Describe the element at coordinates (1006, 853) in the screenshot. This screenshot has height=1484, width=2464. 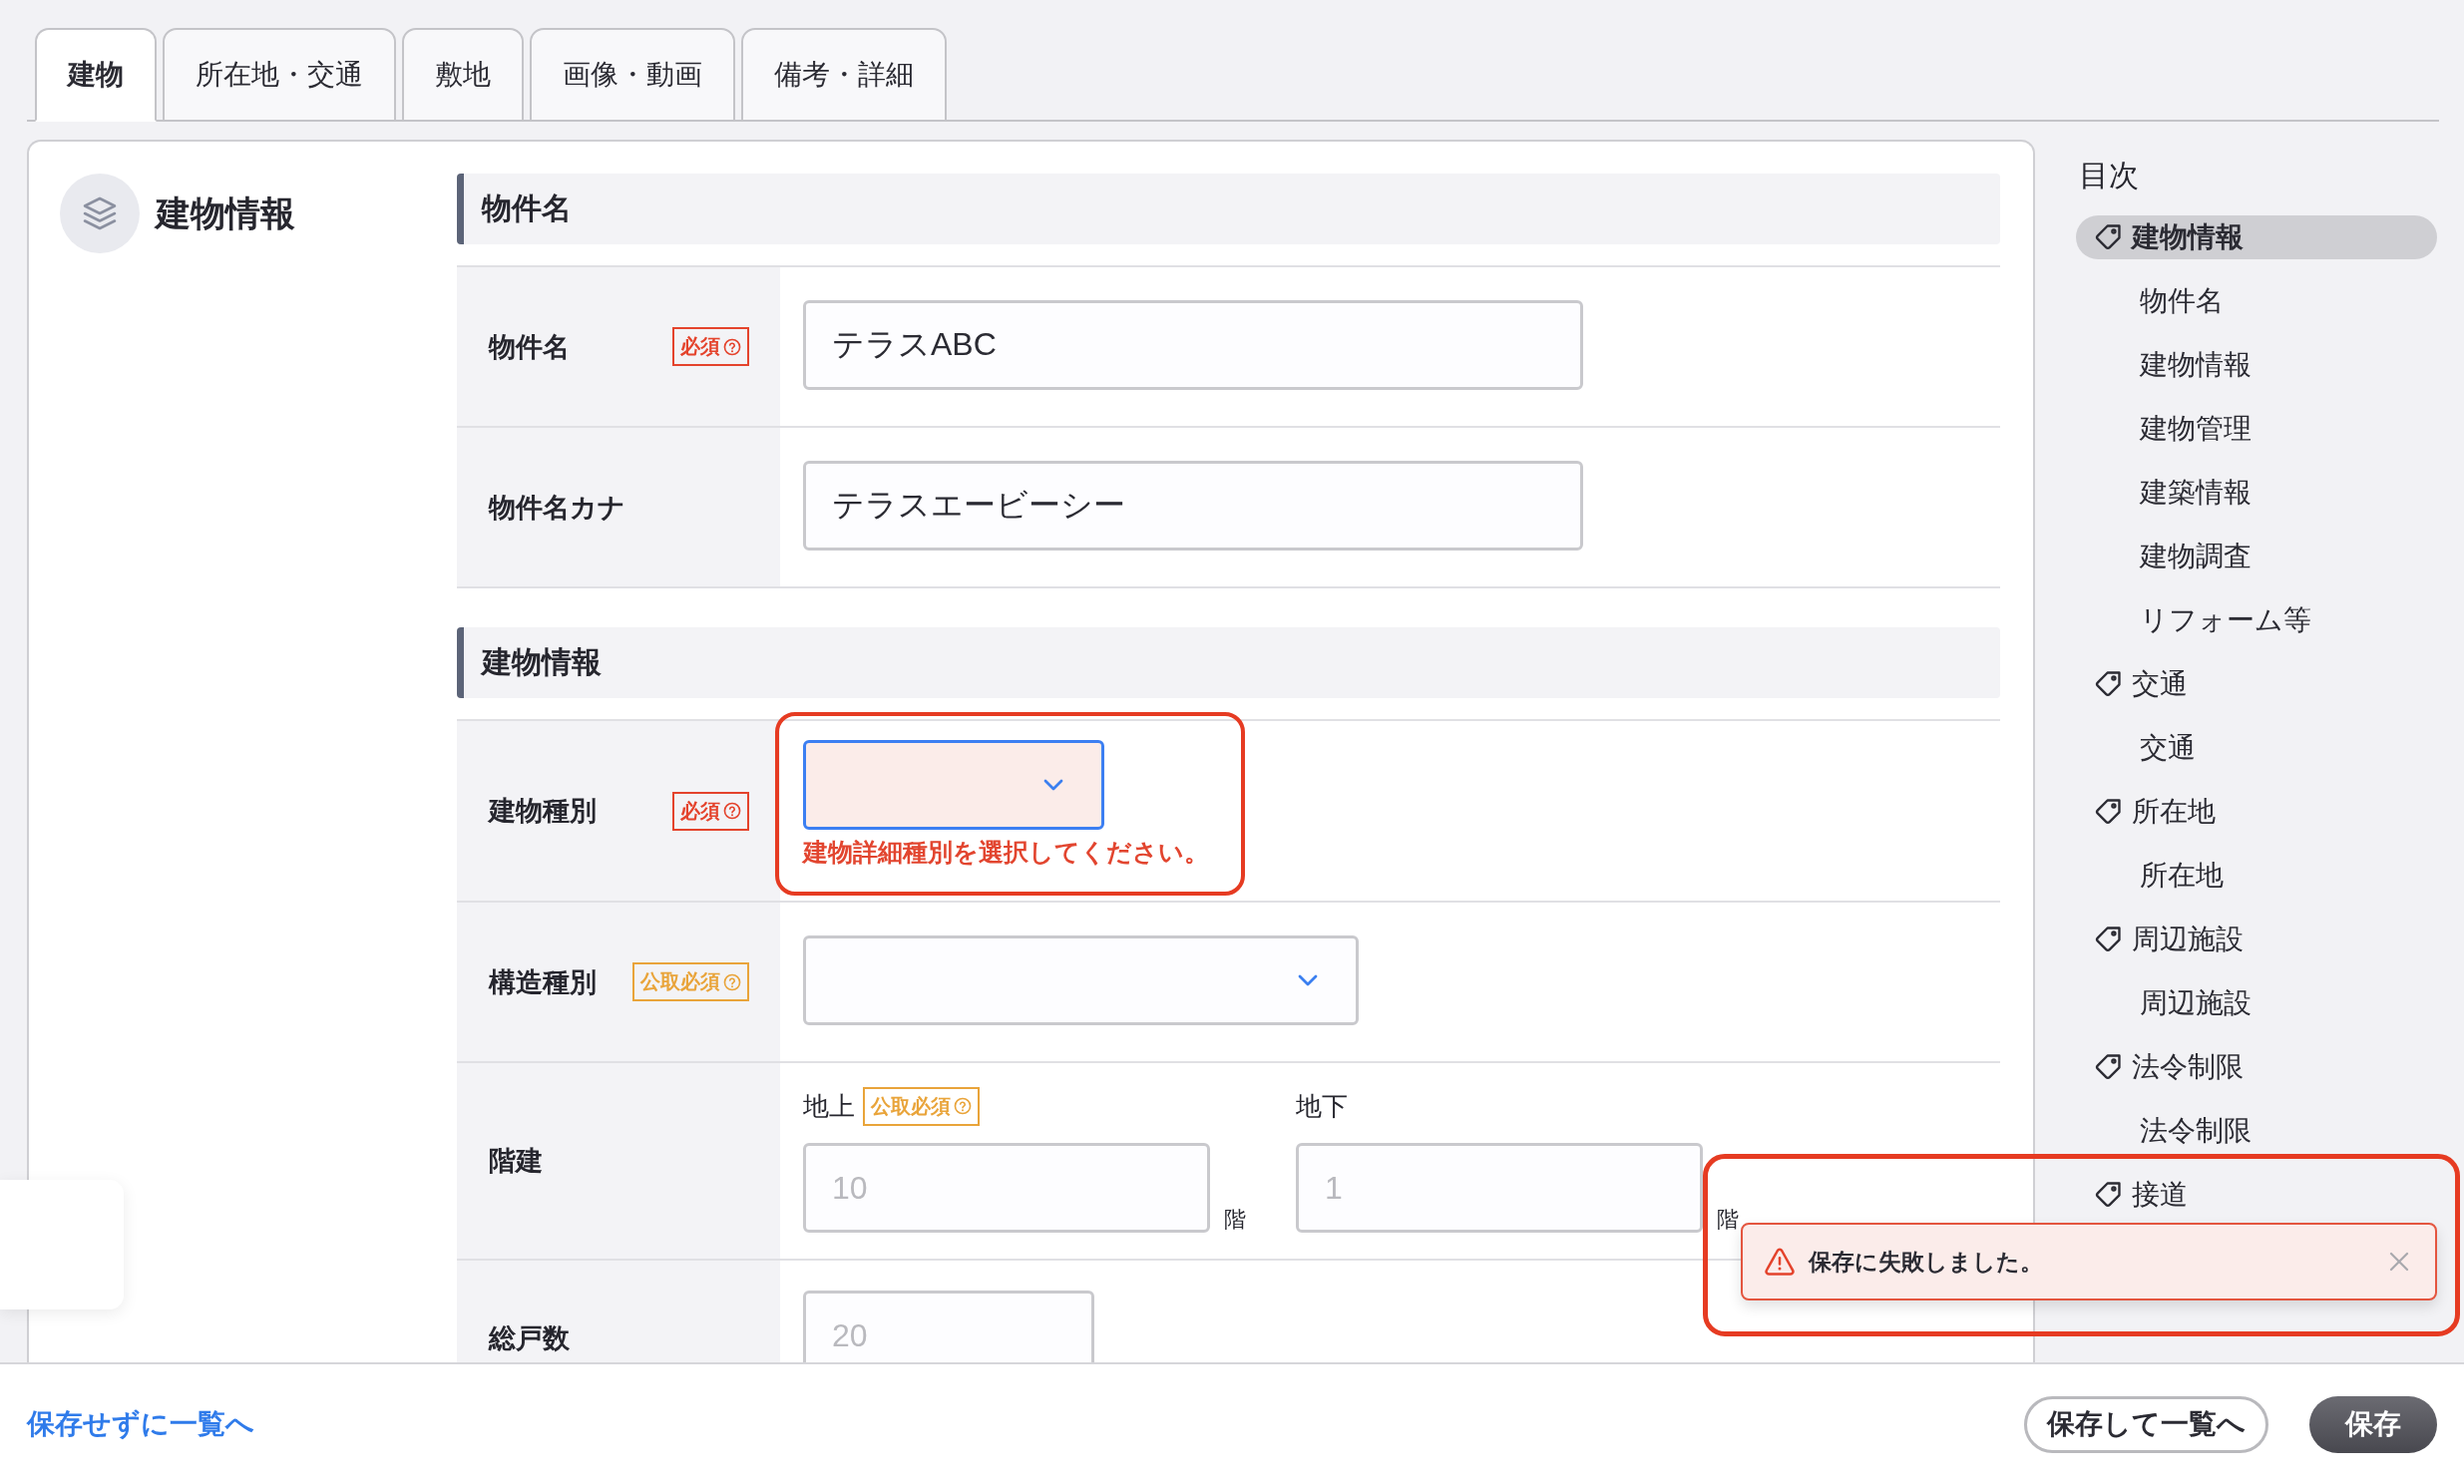
I see `error-message: 建物詳細種別を選択してください。` at that location.